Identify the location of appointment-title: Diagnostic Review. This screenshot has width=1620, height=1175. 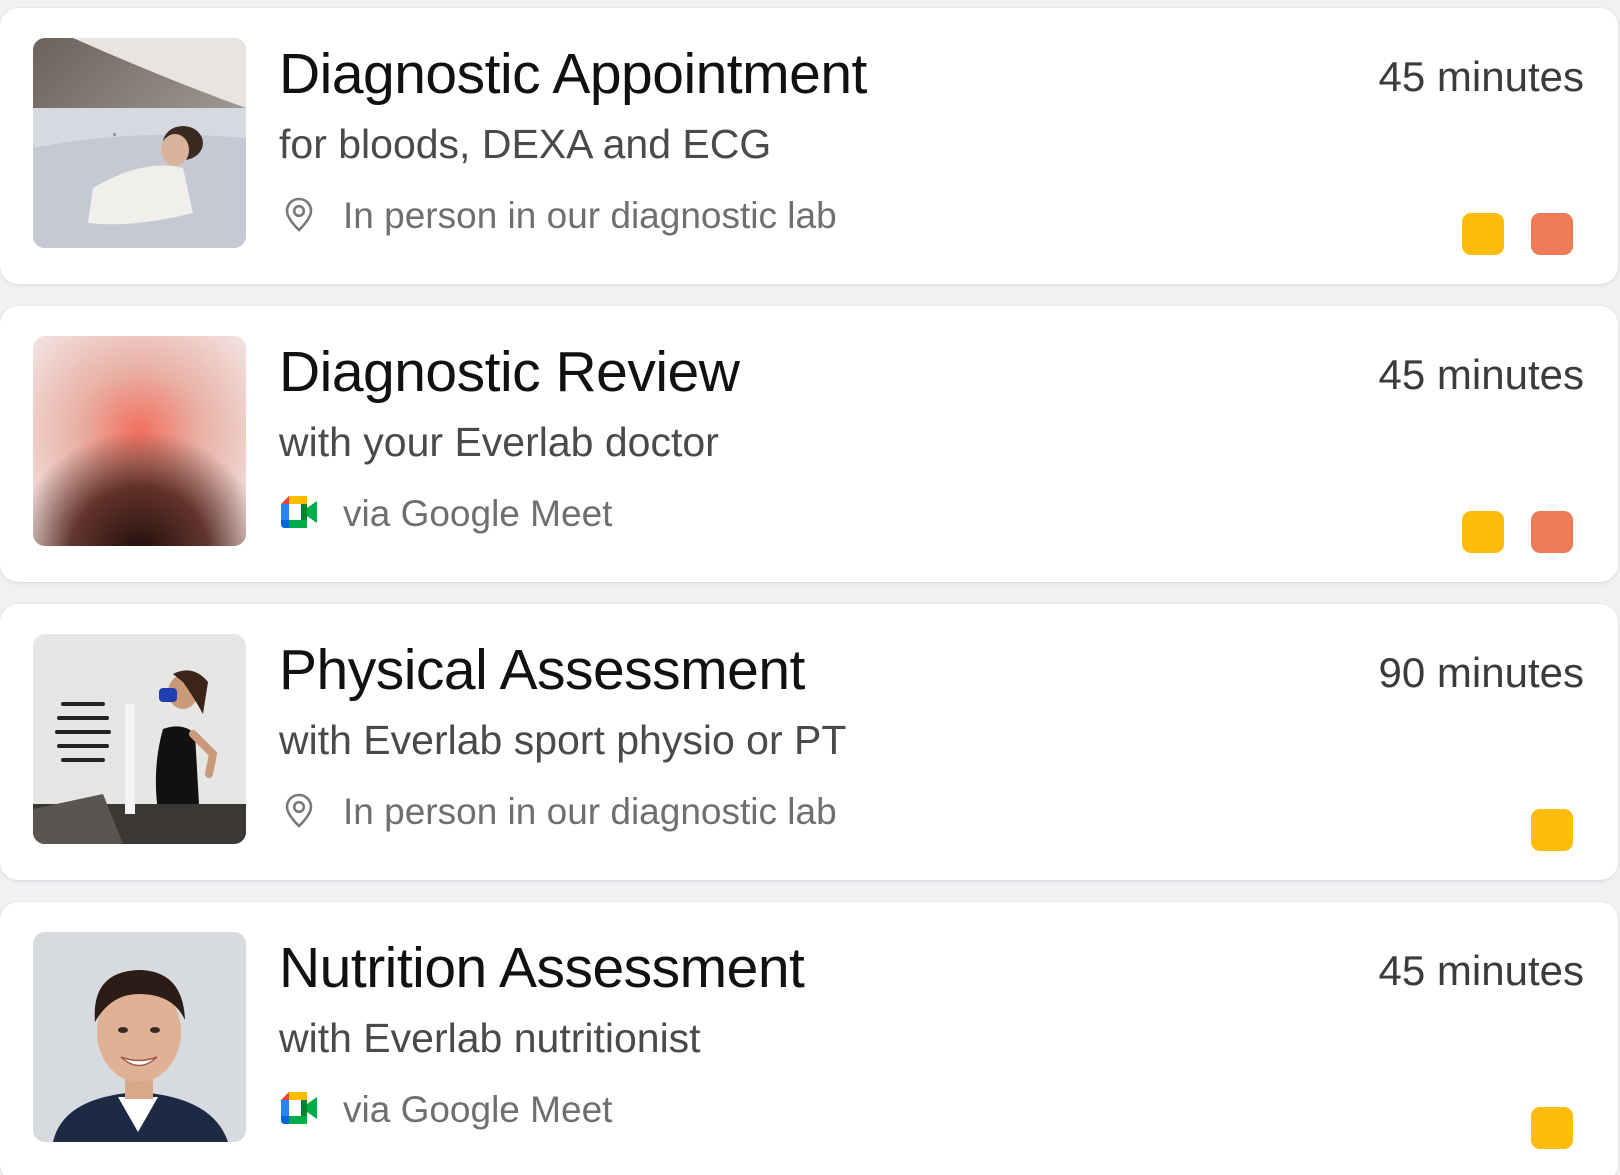
(509, 372).